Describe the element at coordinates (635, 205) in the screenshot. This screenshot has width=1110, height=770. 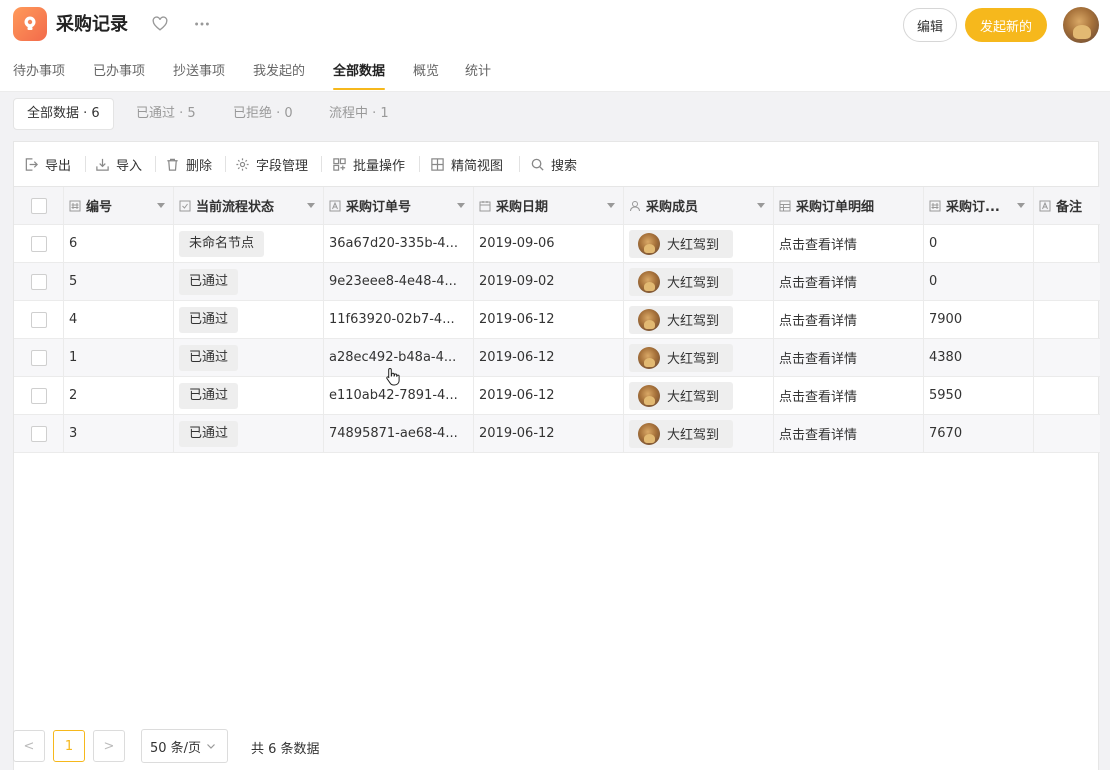
I see `user-icon` at that location.